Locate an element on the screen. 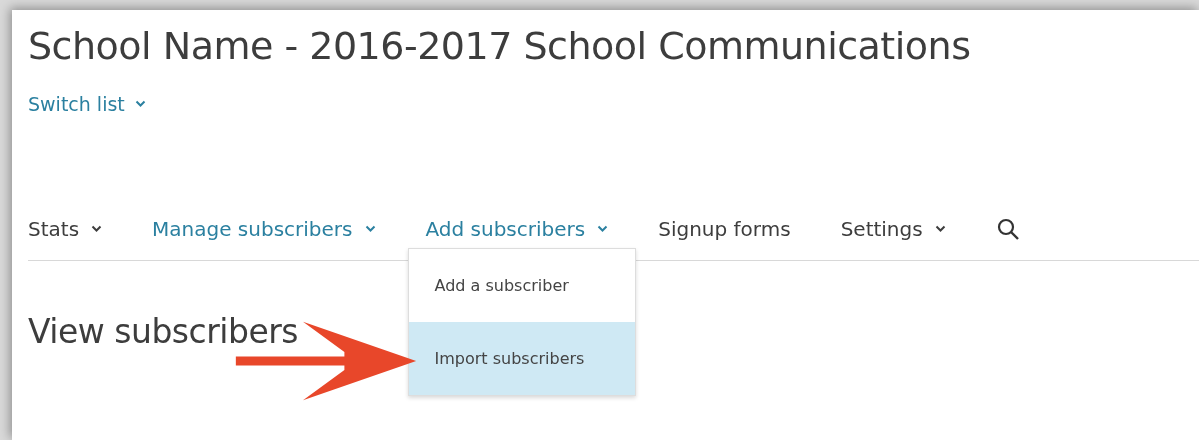 This screenshot has height=440, width=1199. menu-item: Add a subscriber is located at coordinates (521, 286).